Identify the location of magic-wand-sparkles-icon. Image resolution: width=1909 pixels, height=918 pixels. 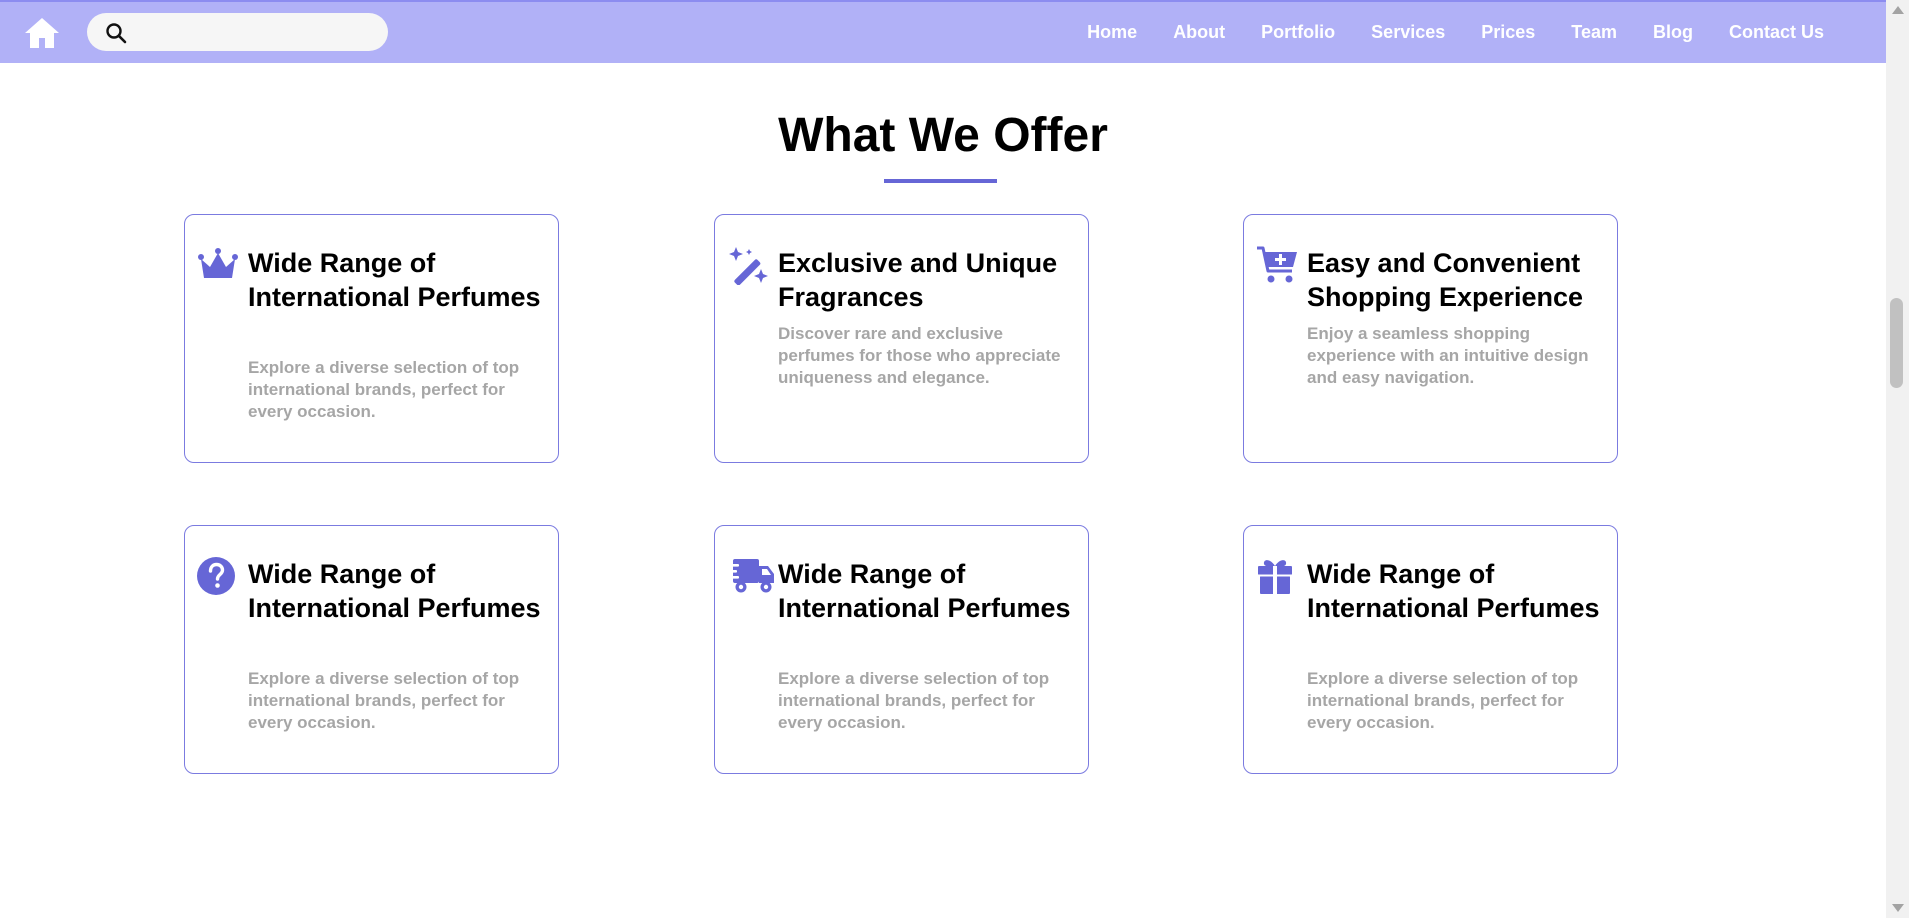
(748, 265).